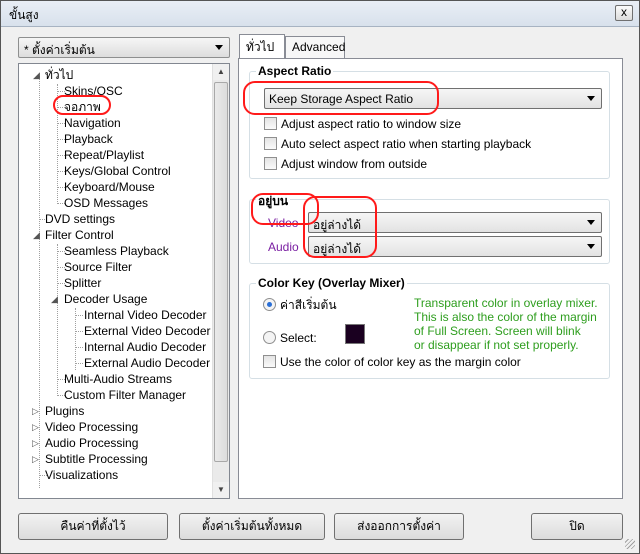  I want to click on close-window-button: x, so click(624, 13).